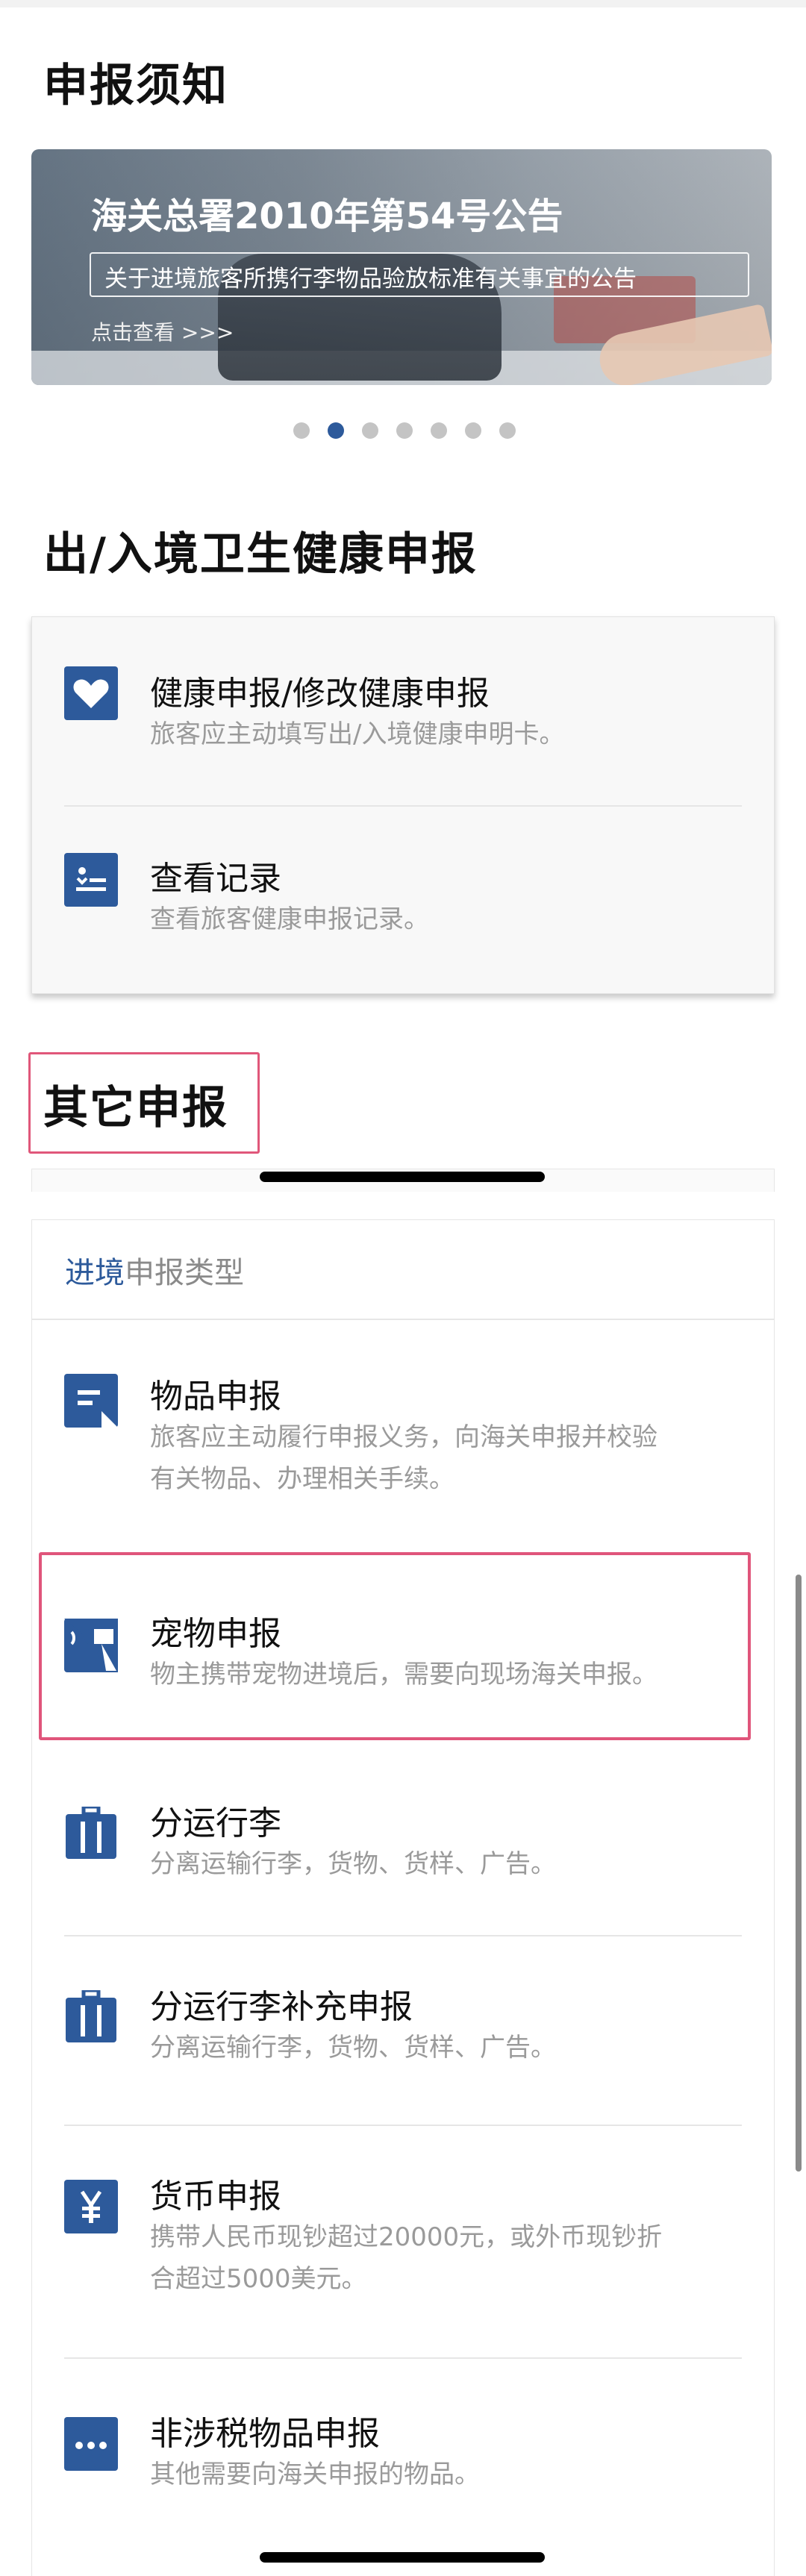  Describe the element at coordinates (353, 1864) in the screenshot. I see `separate-baggage-desc: 分离运输行李，货物、货样、广告。` at that location.